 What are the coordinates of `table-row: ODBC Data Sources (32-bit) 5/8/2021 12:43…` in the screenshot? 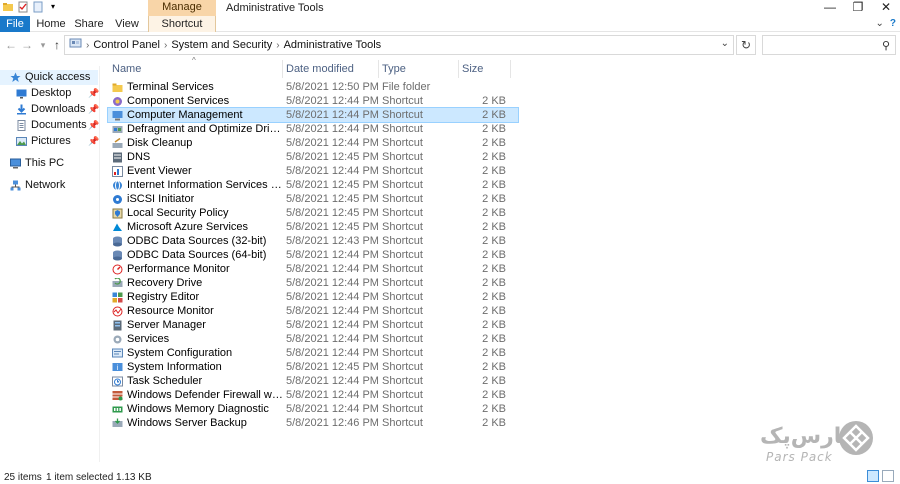 It's located at (313, 241).